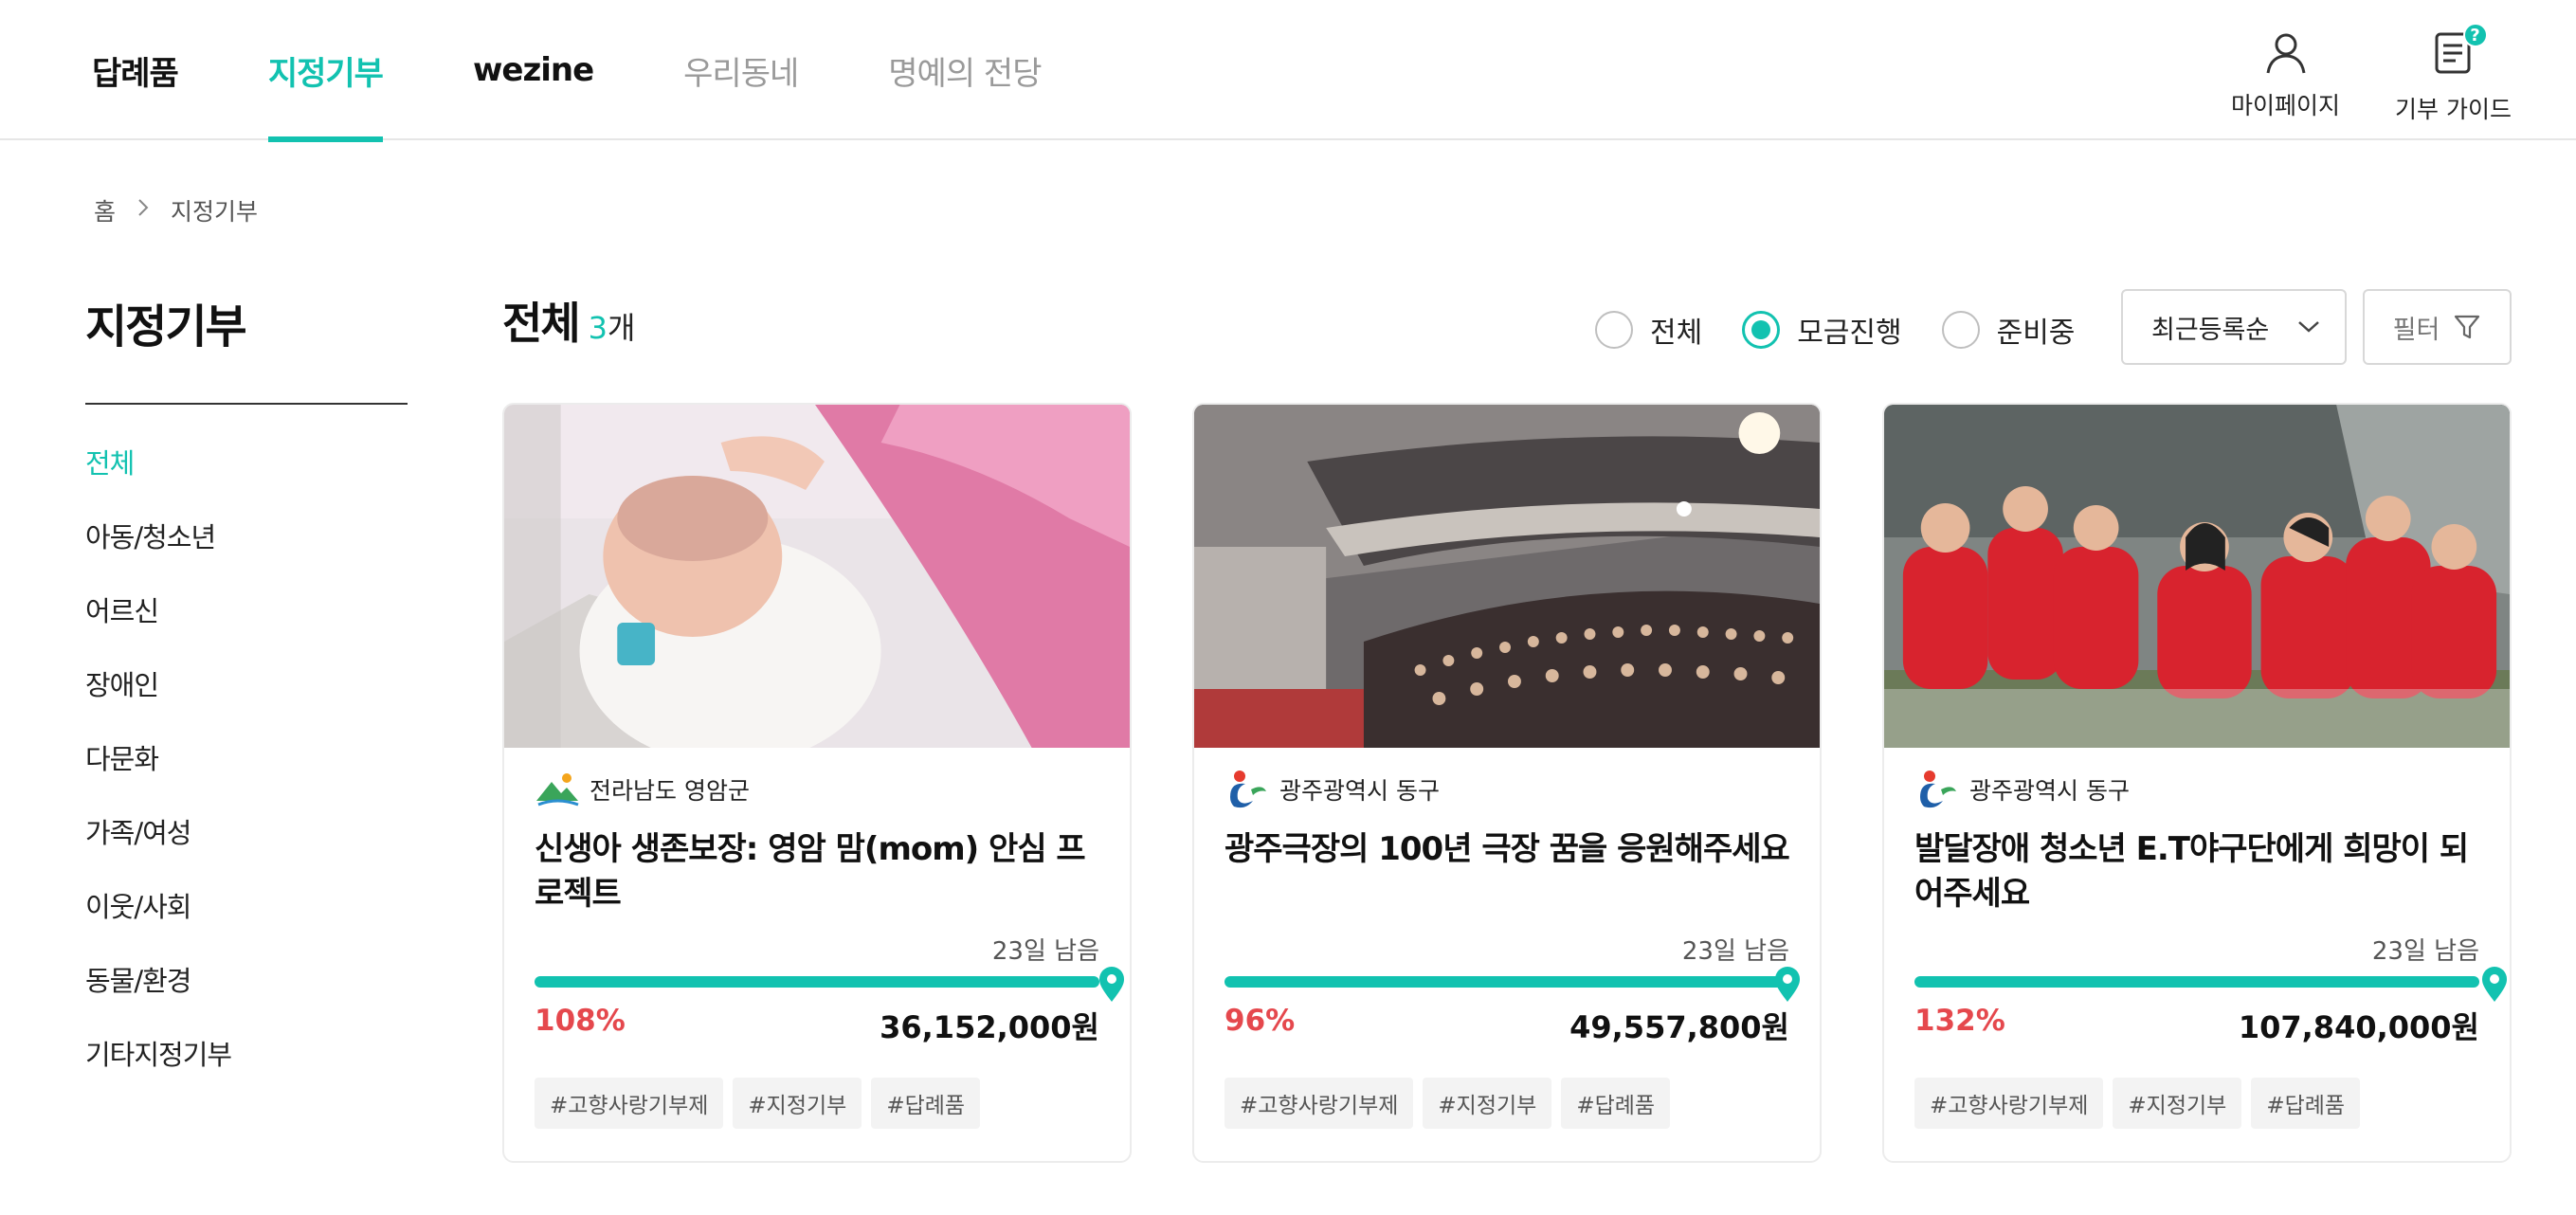  Describe the element at coordinates (2358, 1027) in the screenshot. I see `card-amount: 107,840,000원` at that location.